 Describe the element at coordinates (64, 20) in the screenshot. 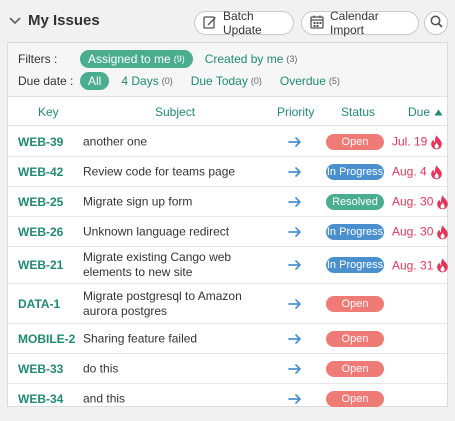

I see `page-title: My Issues` at that location.